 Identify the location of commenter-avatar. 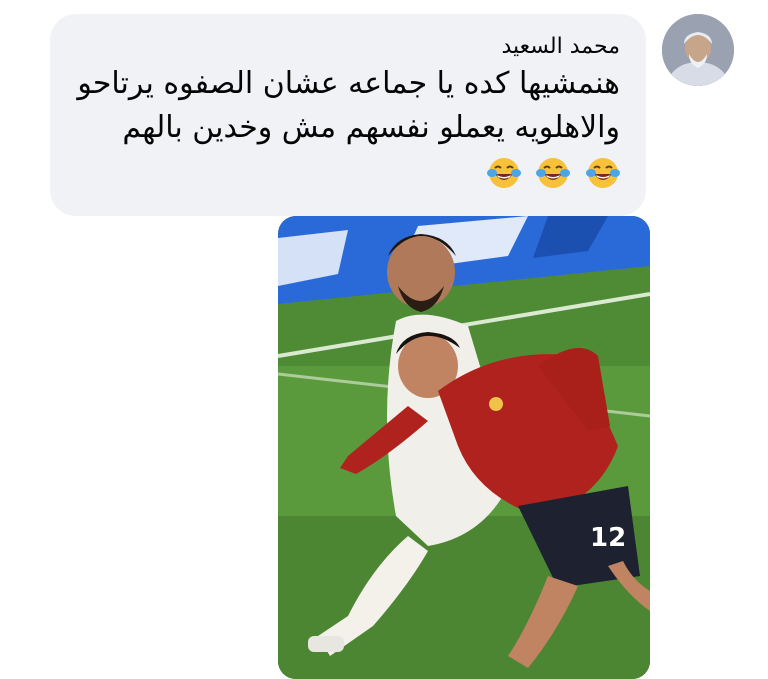
(698, 50).